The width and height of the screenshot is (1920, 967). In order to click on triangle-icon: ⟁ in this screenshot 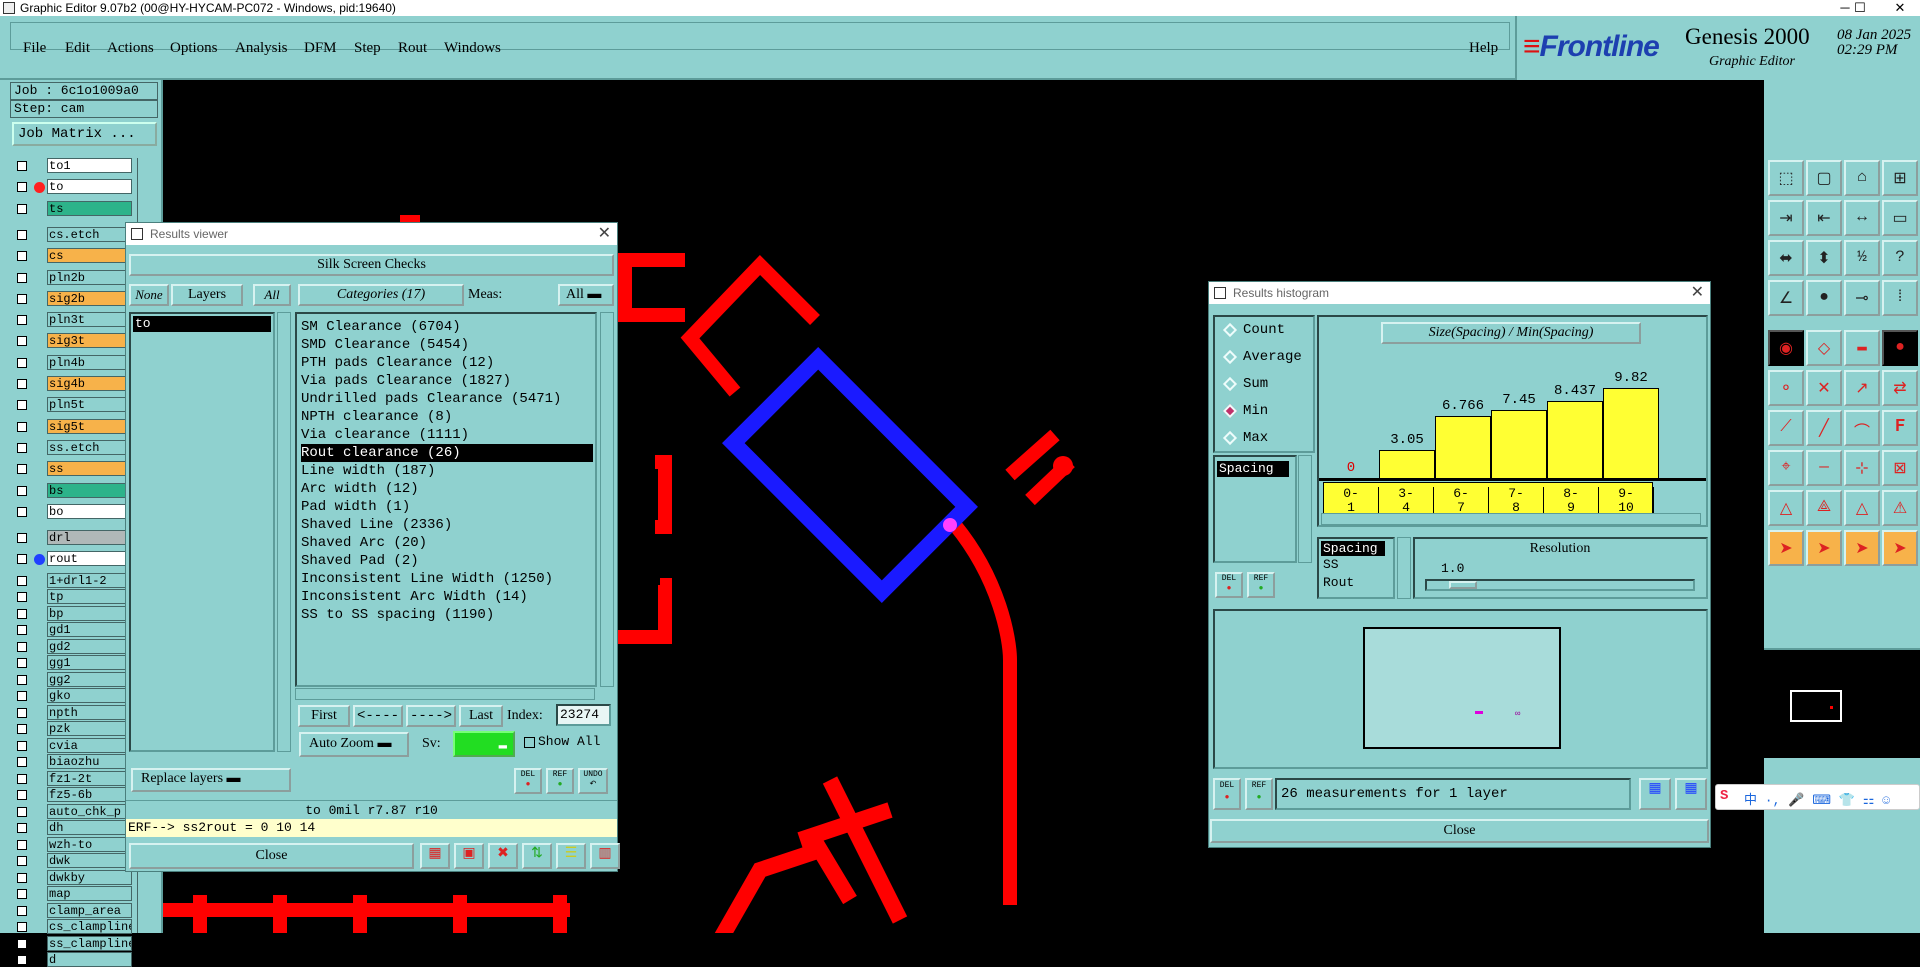, I will do `click(1824, 508)`.